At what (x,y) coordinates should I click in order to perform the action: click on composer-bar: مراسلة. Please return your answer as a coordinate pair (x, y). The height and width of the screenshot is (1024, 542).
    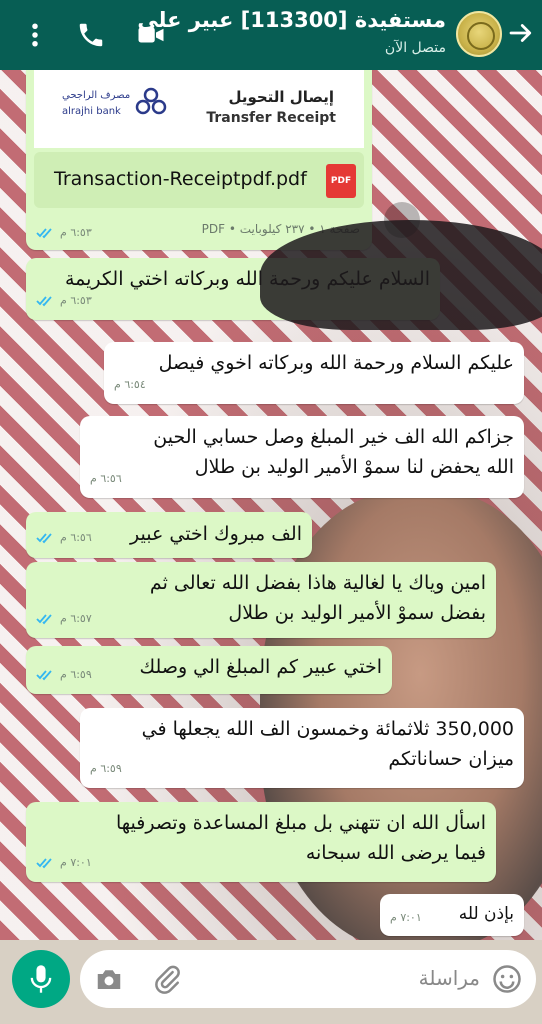
    Looking at the image, I should click on (271, 982).